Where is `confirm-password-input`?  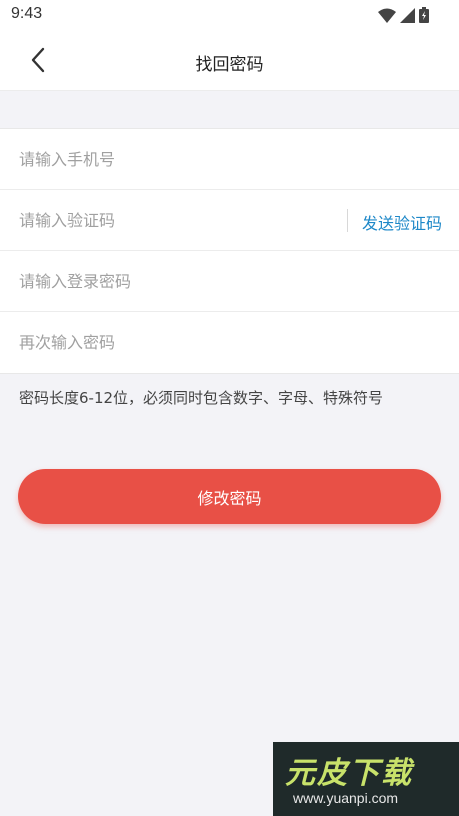 confirm-password-input is located at coordinates (229, 342).